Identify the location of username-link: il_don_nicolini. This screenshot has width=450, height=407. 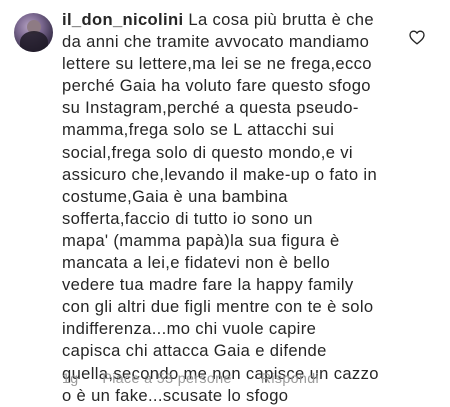
(122, 19).